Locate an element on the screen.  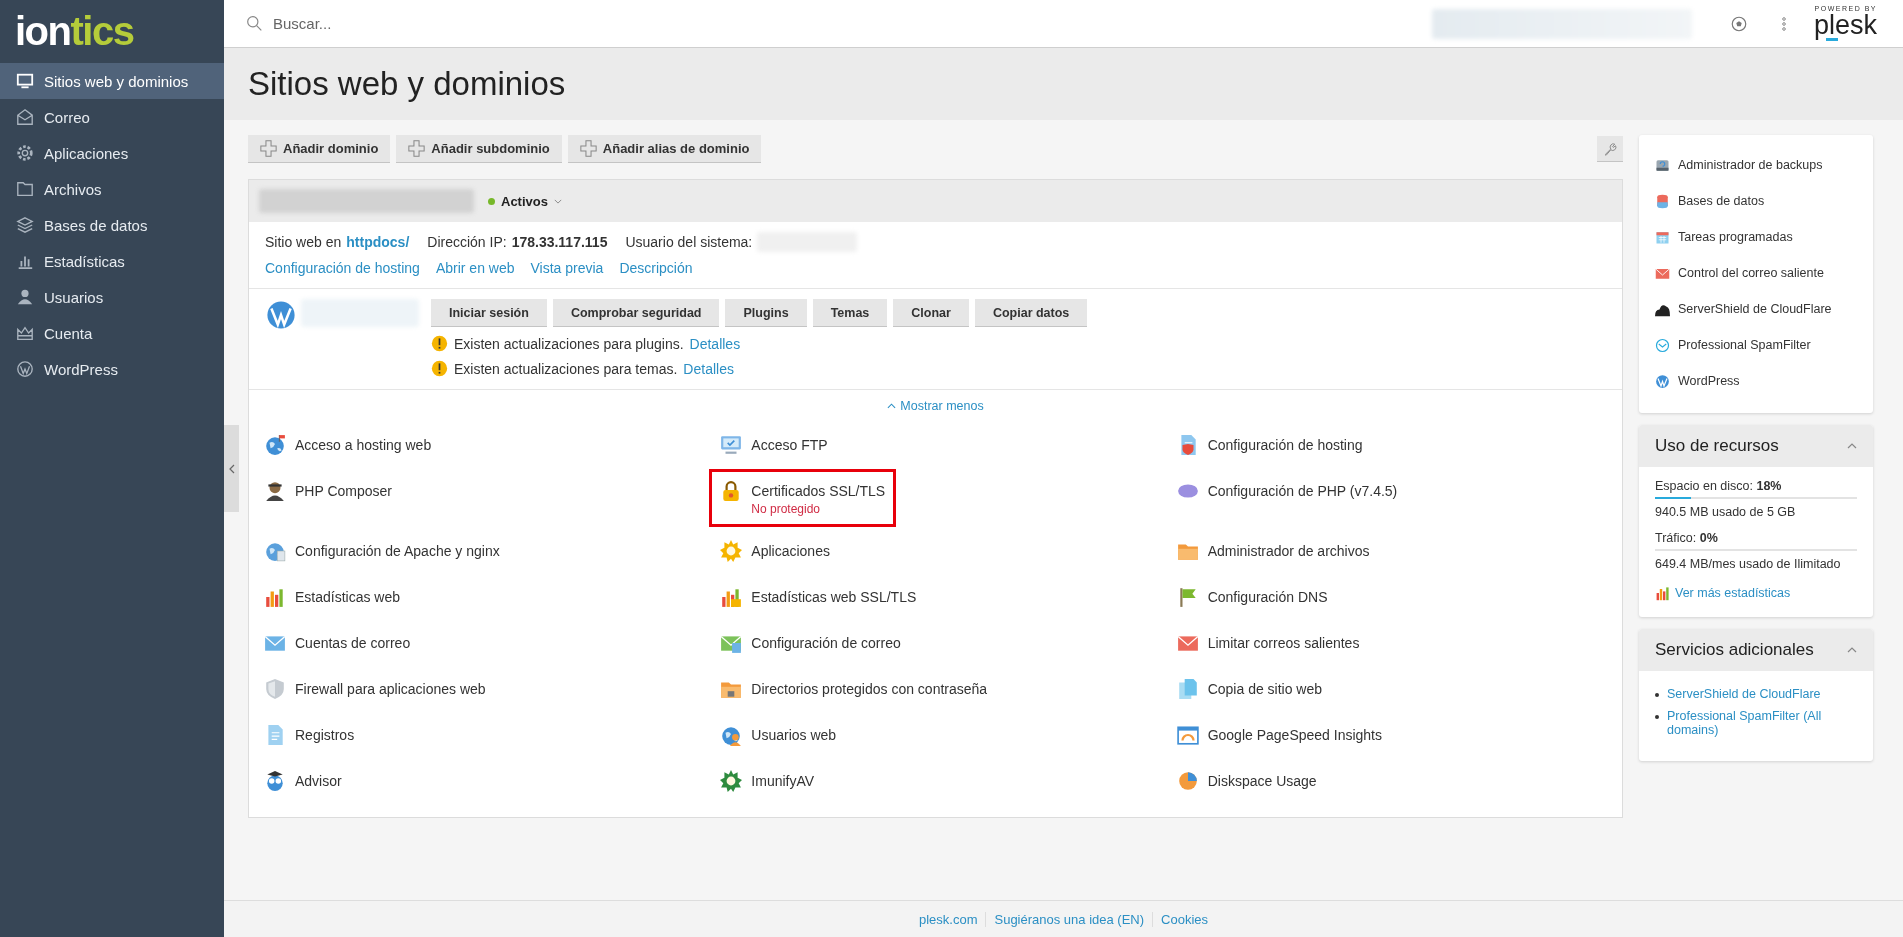
add-button: Añadir subdominio is located at coordinates (479, 149).